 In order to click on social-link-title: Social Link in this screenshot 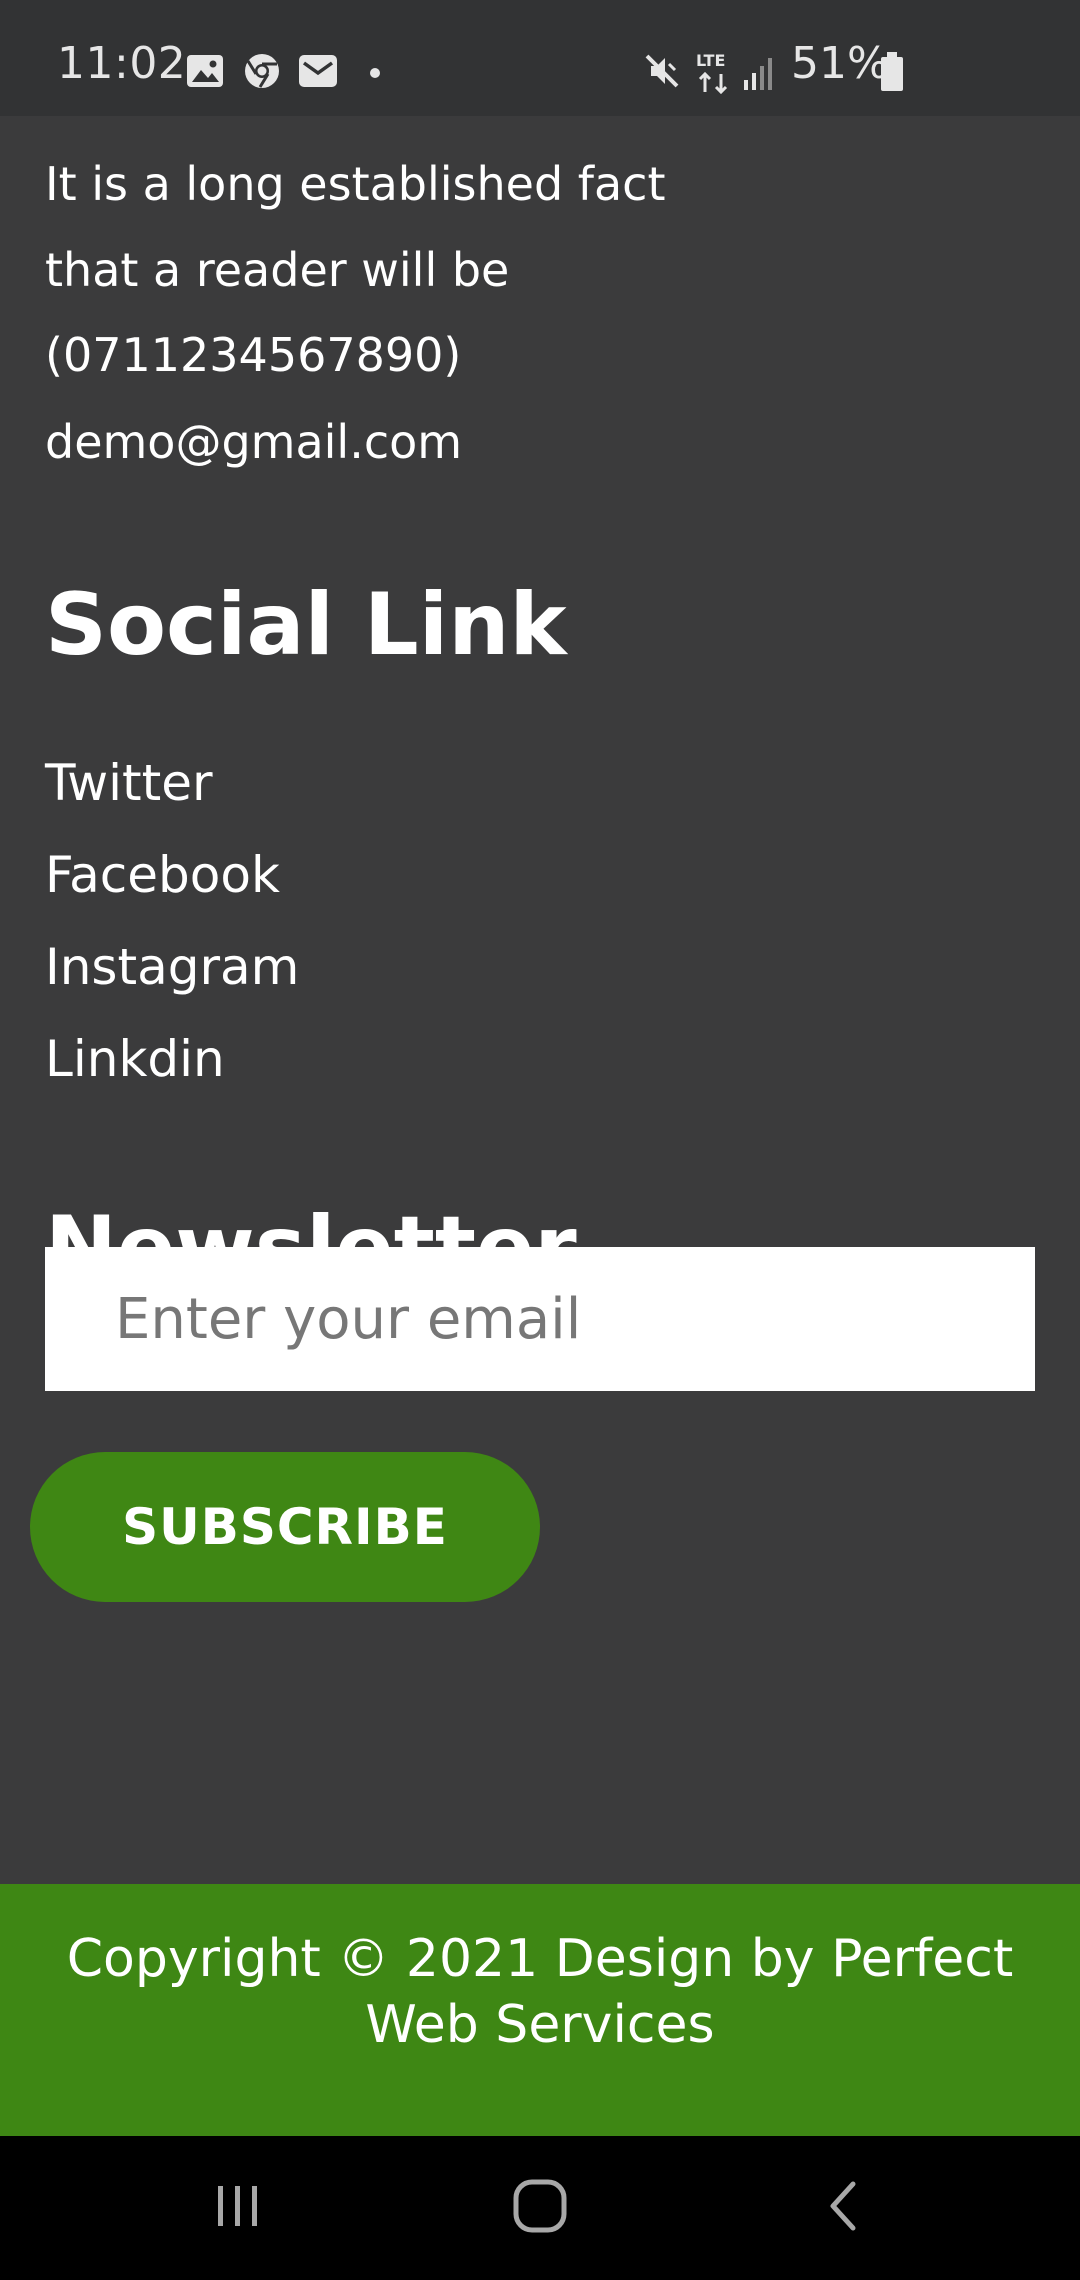, I will do `click(306, 625)`.